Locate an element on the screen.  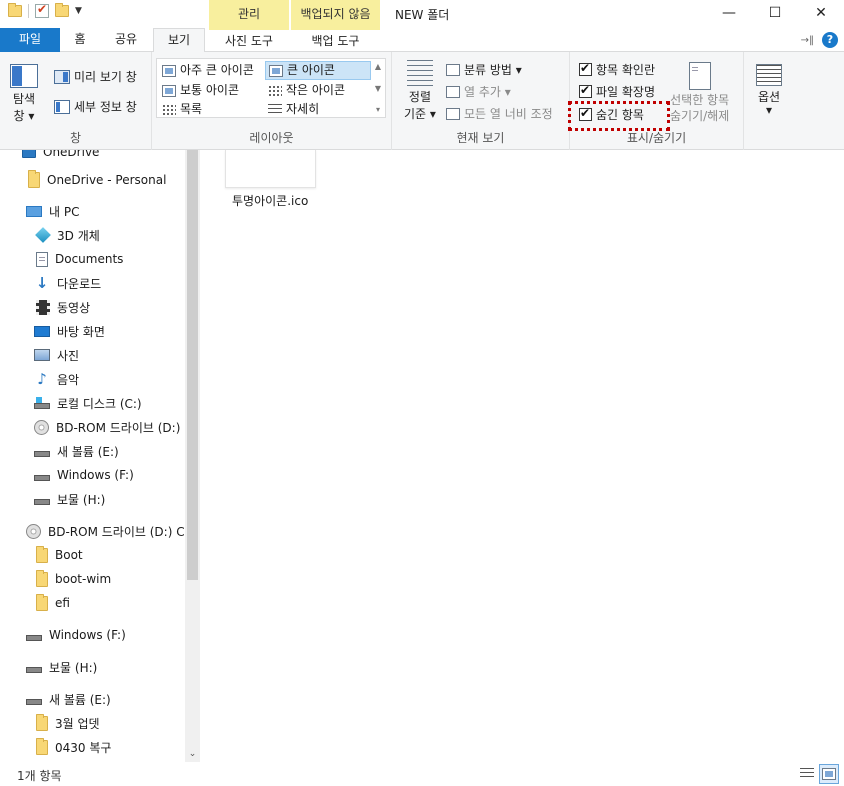
hide-selected-icon is located at coordinates (699, 76).